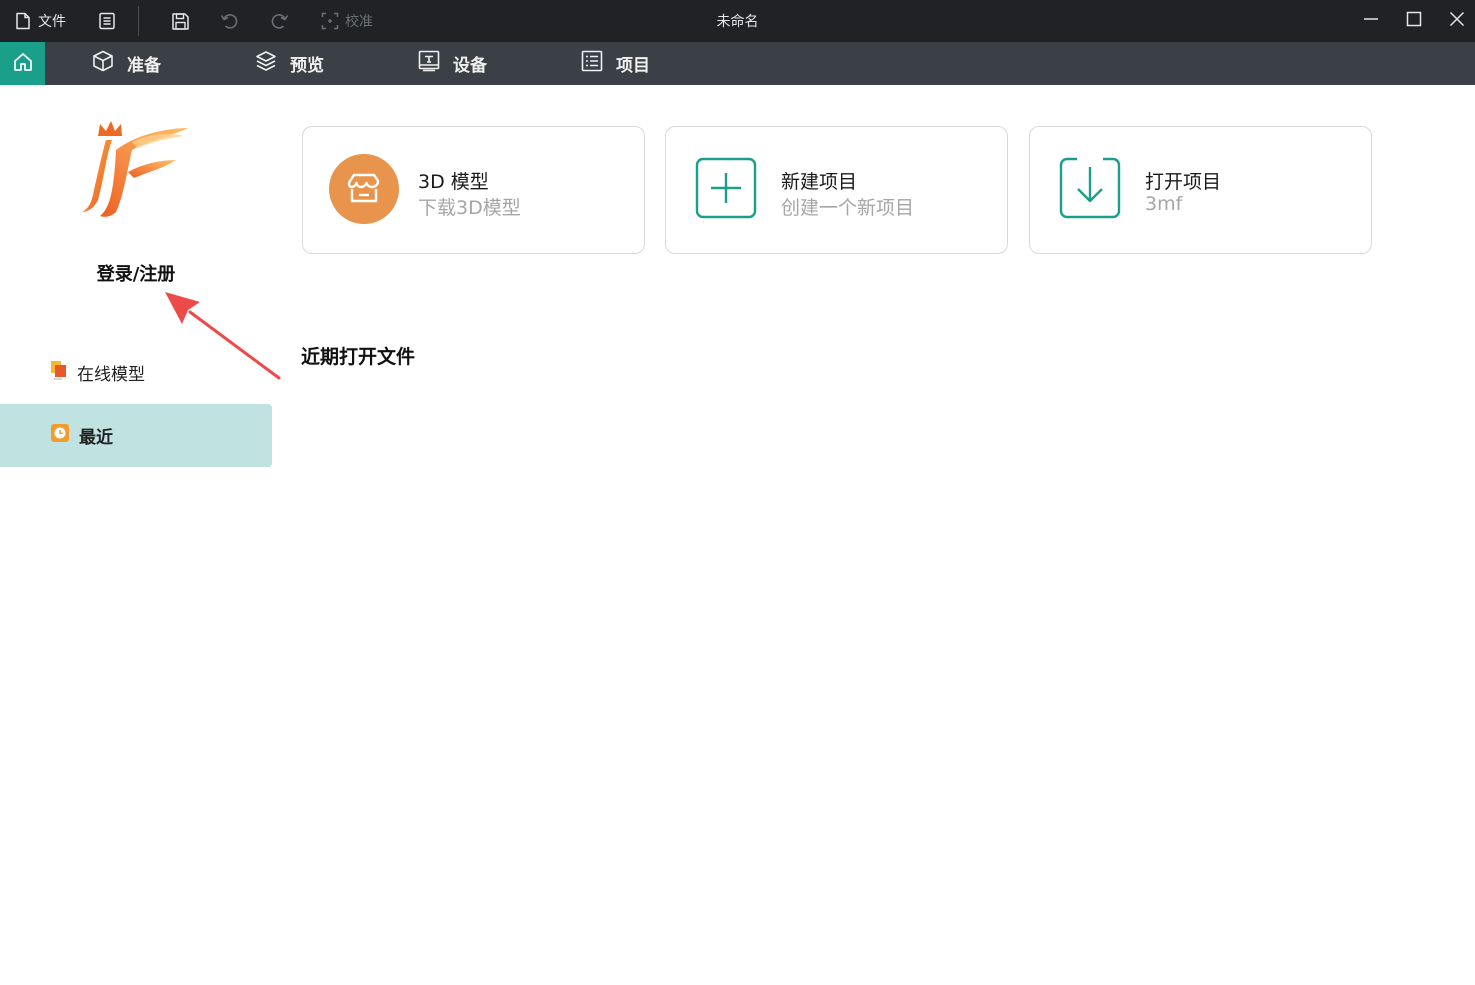 The image size is (1475, 985). What do you see at coordinates (134, 168) in the screenshot?
I see `brand-logo` at bounding box center [134, 168].